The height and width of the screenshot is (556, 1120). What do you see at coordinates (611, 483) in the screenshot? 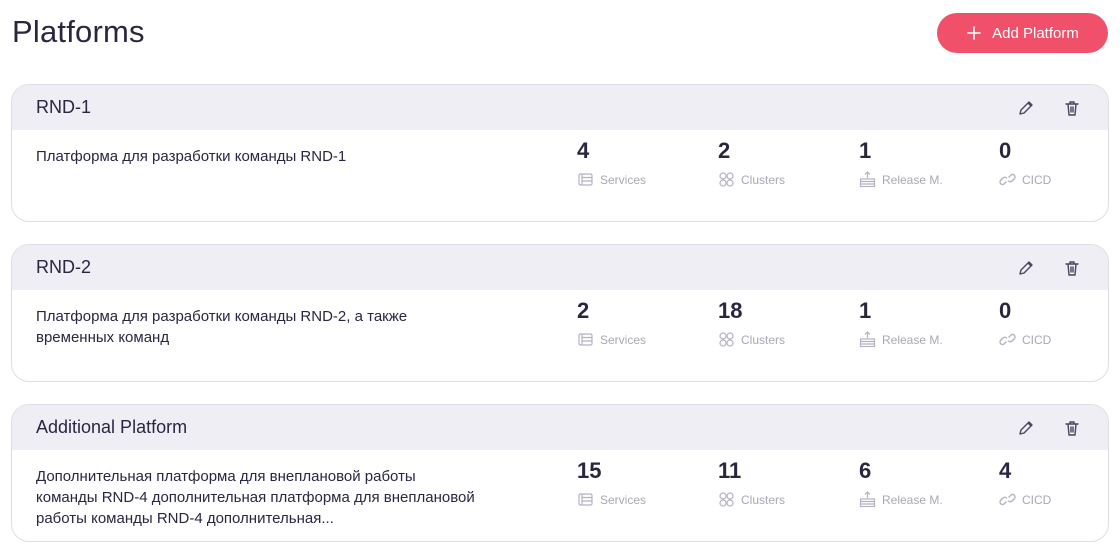
I see `services-stat: 15 Services` at bounding box center [611, 483].